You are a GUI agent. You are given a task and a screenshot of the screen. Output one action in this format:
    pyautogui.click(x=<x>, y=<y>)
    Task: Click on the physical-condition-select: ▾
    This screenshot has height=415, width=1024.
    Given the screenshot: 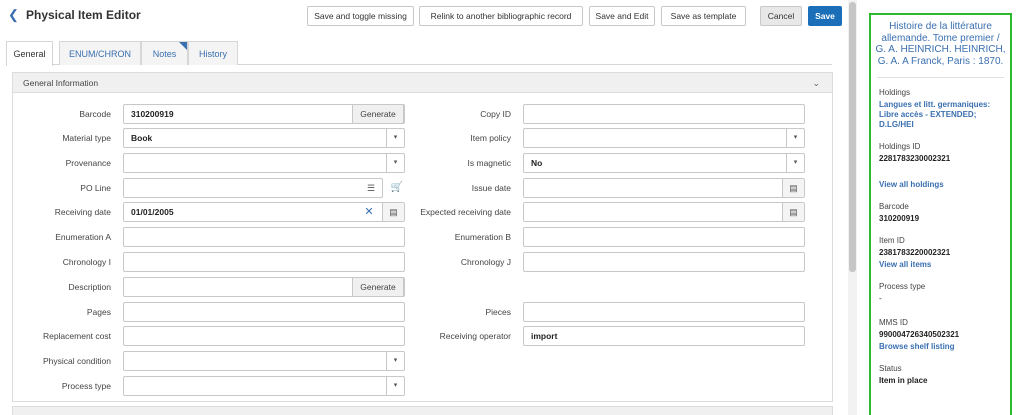 What is the action you would take?
    pyautogui.click(x=264, y=361)
    